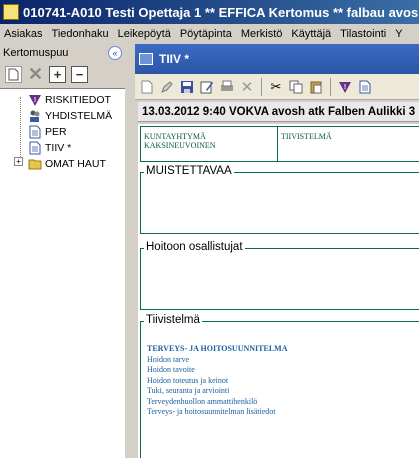  Describe the element at coordinates (11, 12) in the screenshot. I see `app-icon` at that location.